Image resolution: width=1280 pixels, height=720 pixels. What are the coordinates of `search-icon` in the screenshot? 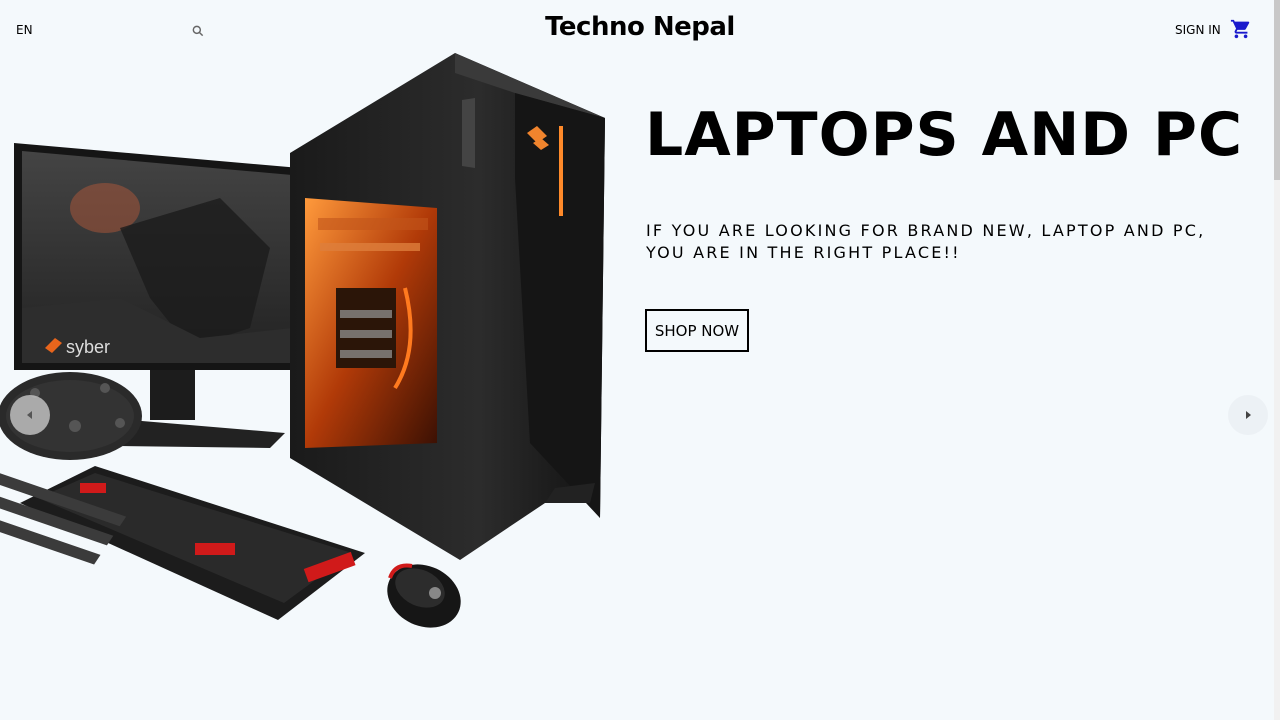 It's located at (198, 30).